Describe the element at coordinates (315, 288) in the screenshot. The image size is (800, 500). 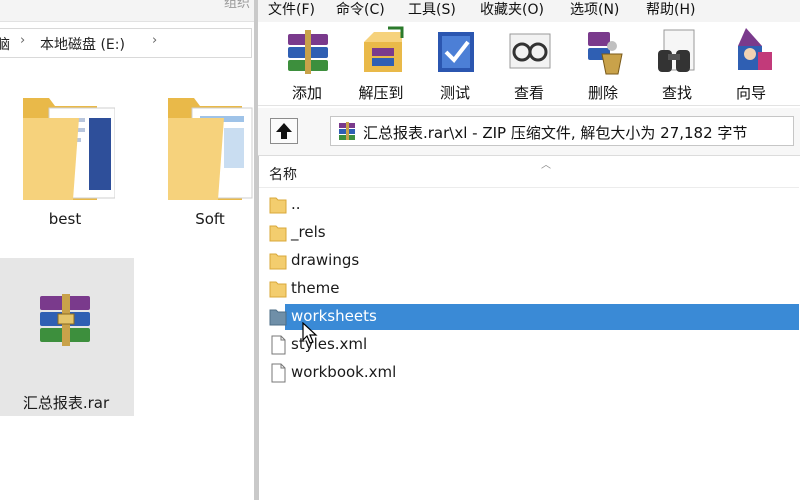
I see `list-item-name: theme` at that location.